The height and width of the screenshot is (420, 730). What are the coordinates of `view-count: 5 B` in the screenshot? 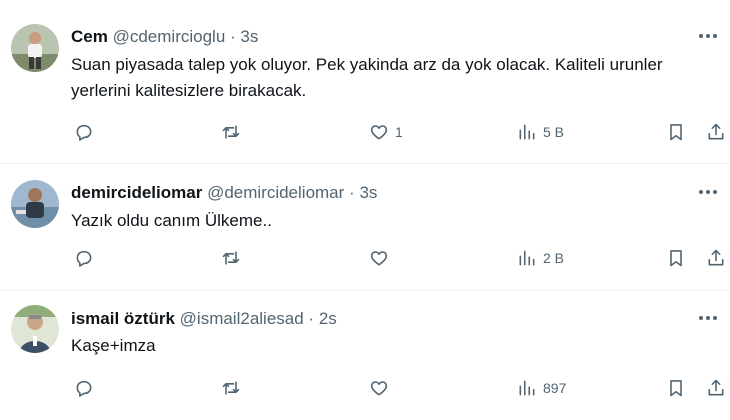 It's located at (554, 132).